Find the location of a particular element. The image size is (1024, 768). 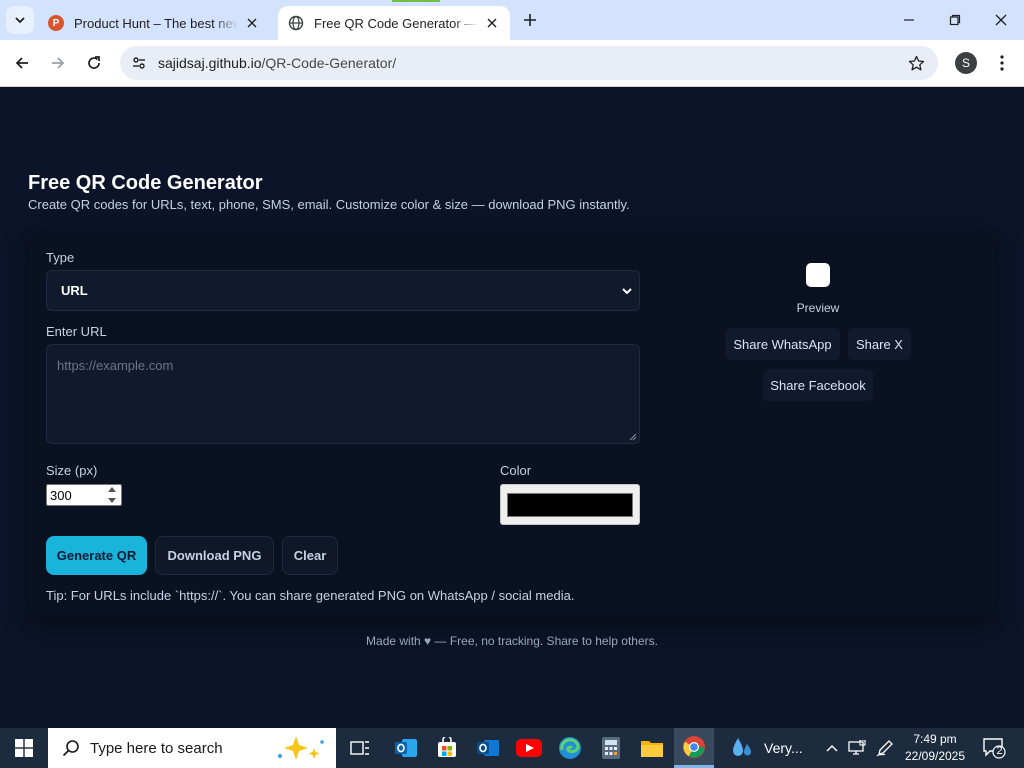

close-icon is located at coordinates (1001, 20).